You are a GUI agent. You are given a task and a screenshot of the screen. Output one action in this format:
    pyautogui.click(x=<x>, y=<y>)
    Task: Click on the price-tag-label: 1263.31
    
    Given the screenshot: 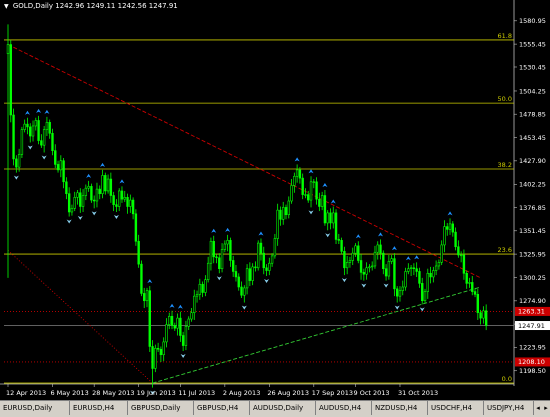 What is the action you would take?
    pyautogui.click(x=531, y=312)
    